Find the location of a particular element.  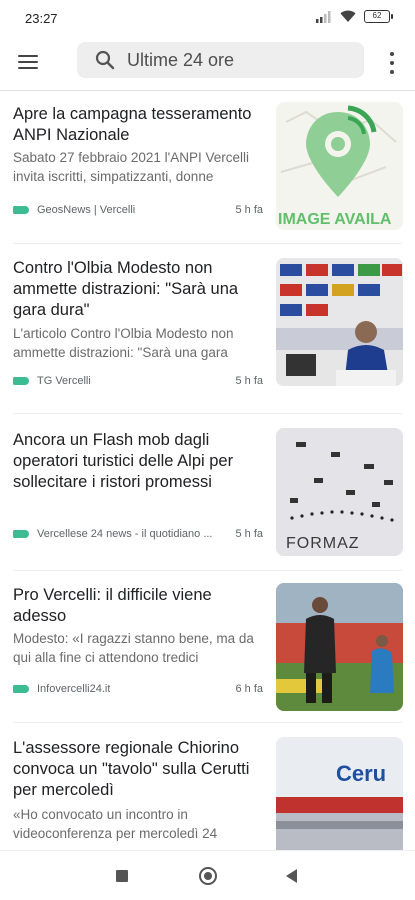

flash-mob-image: FORMAZ is located at coordinates (339, 492).